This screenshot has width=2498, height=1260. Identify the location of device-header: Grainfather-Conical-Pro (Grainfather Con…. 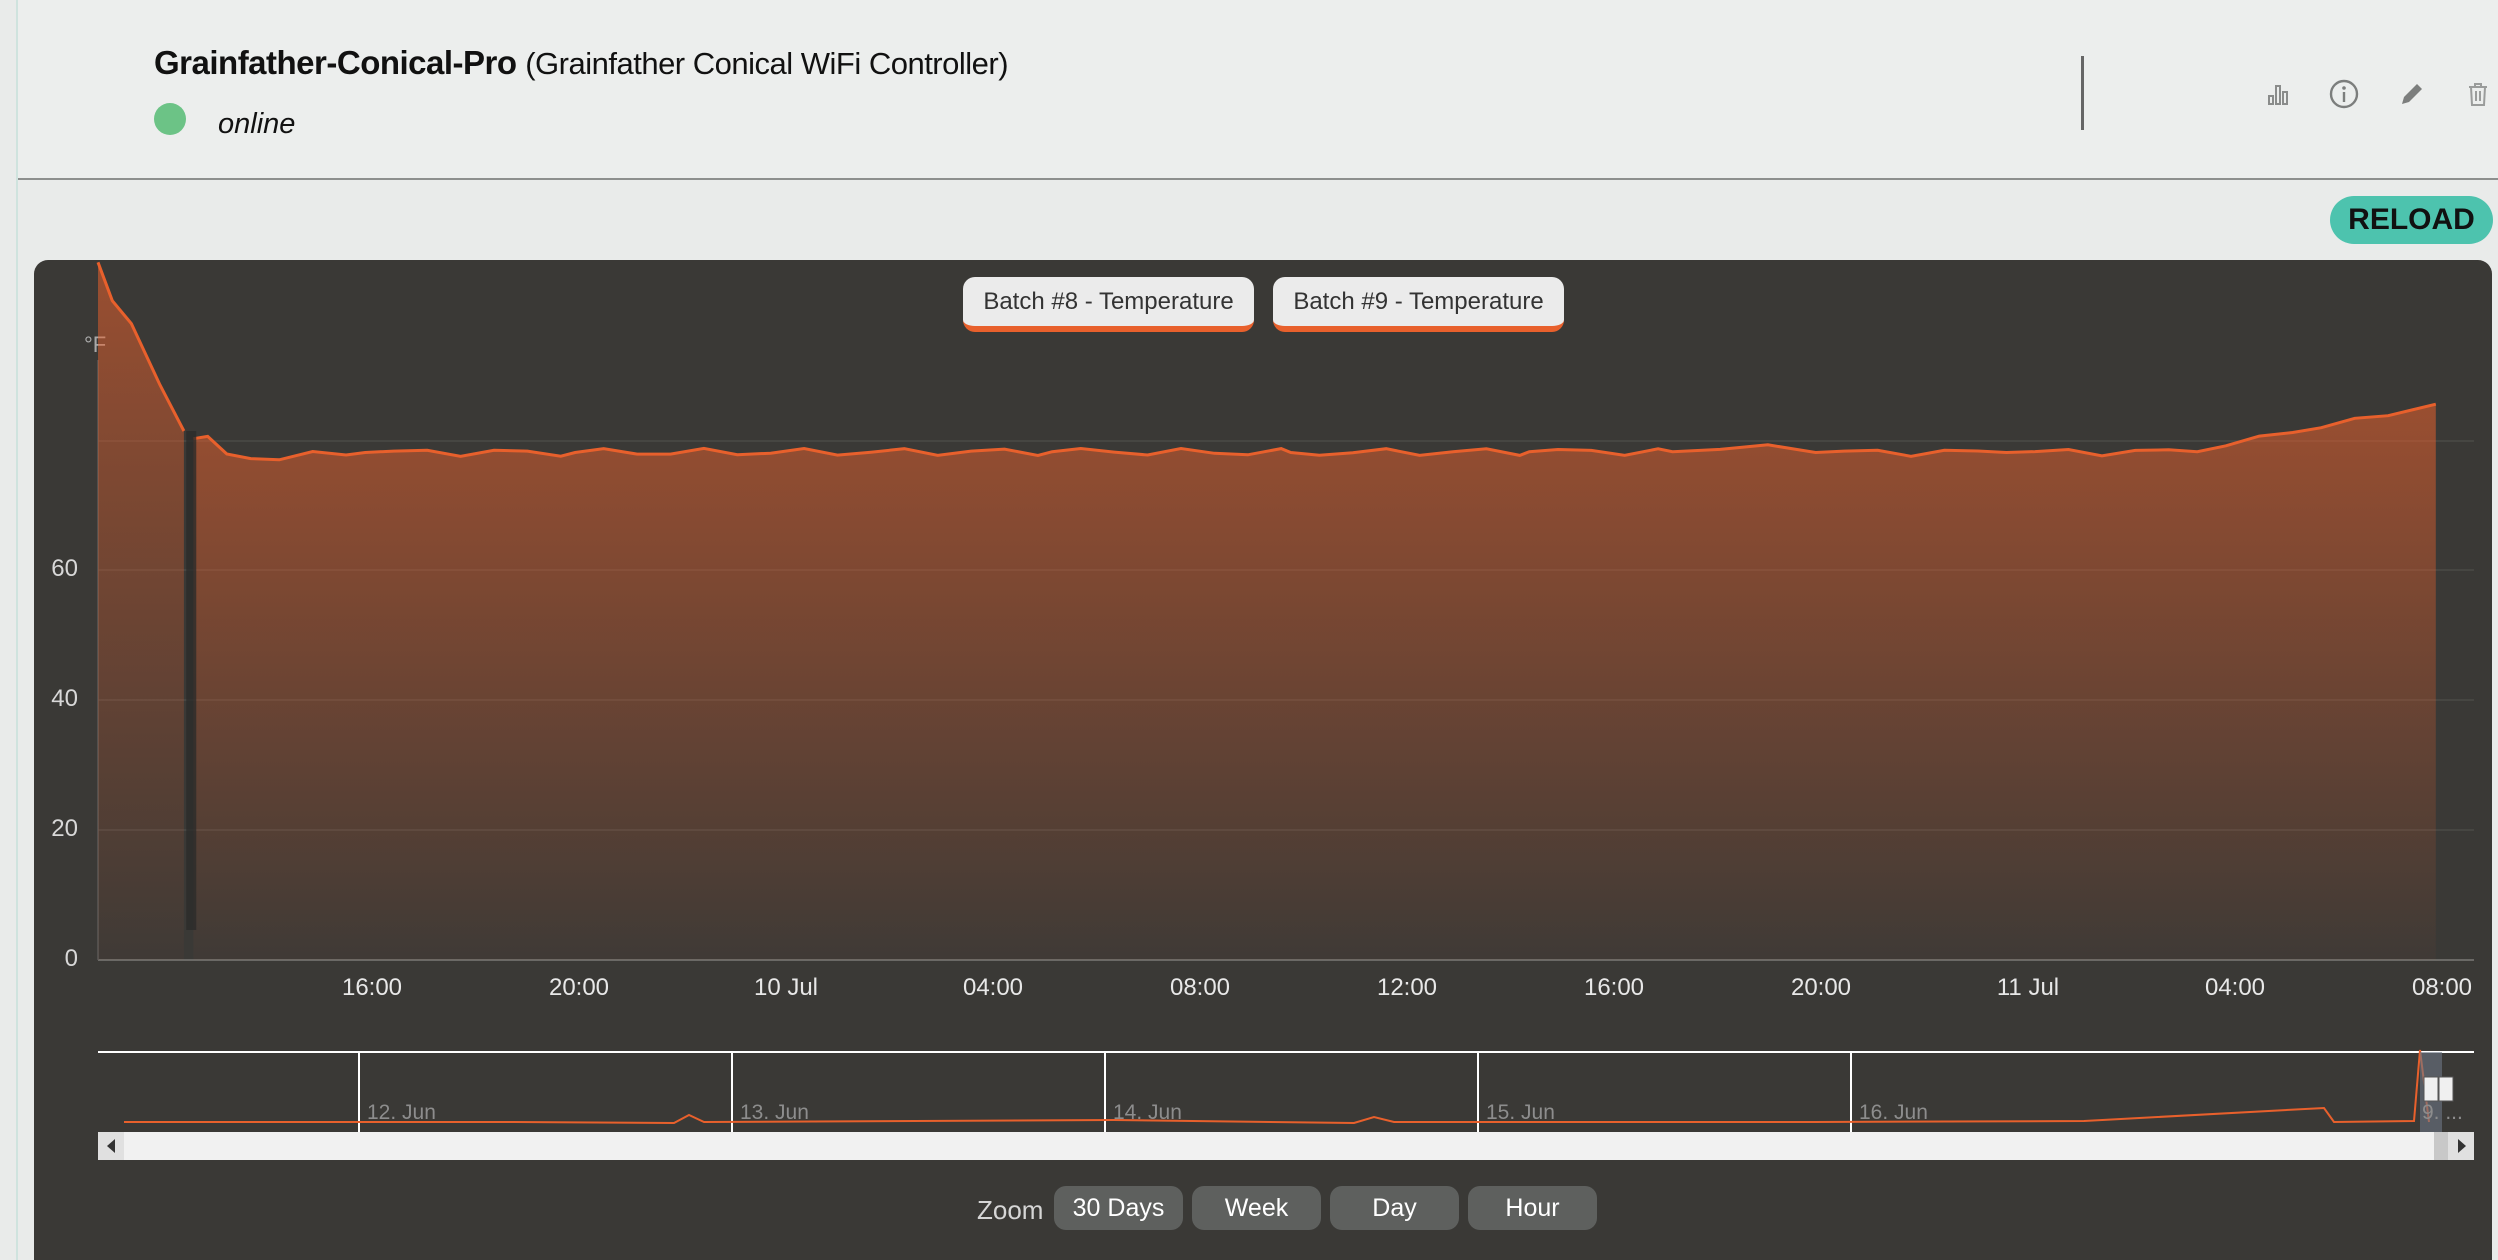
(1258, 90).